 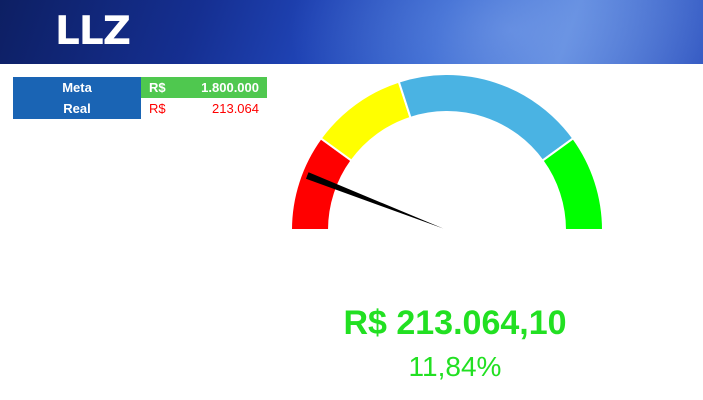 I want to click on llz-logo: LLZ, so click(x=93, y=31).